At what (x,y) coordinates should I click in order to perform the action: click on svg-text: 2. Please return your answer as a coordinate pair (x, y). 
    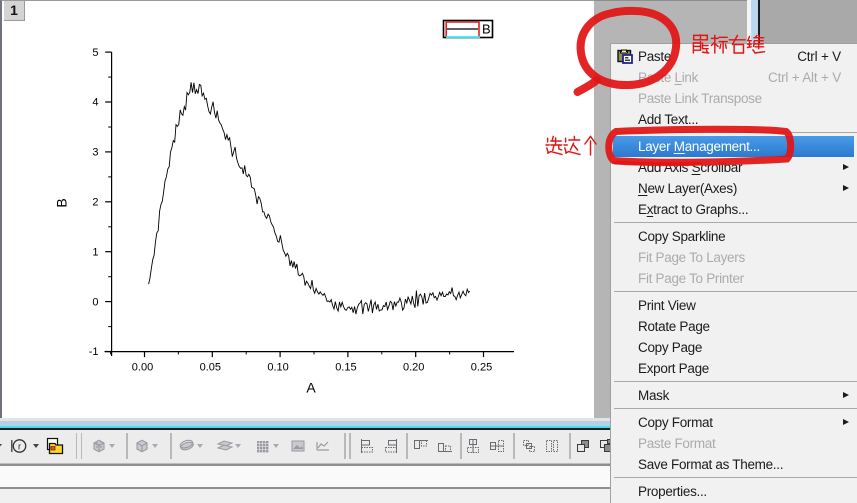
    Looking at the image, I should click on (95, 203).